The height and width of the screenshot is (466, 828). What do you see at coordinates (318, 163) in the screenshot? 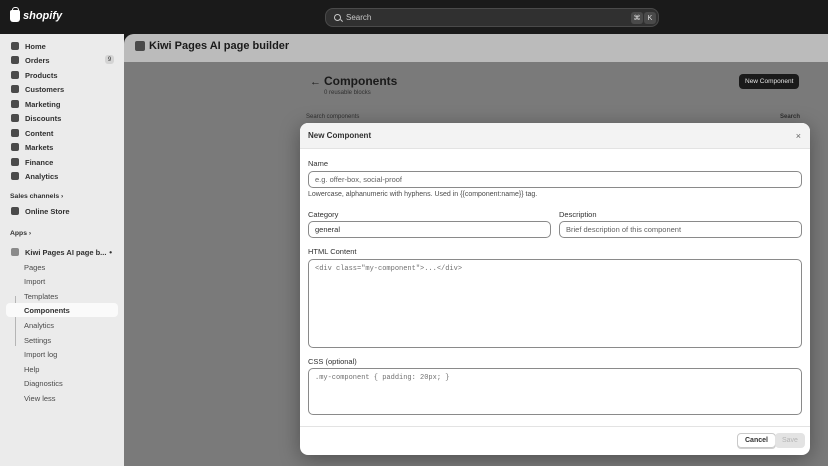
I see `name-label: Name` at bounding box center [318, 163].